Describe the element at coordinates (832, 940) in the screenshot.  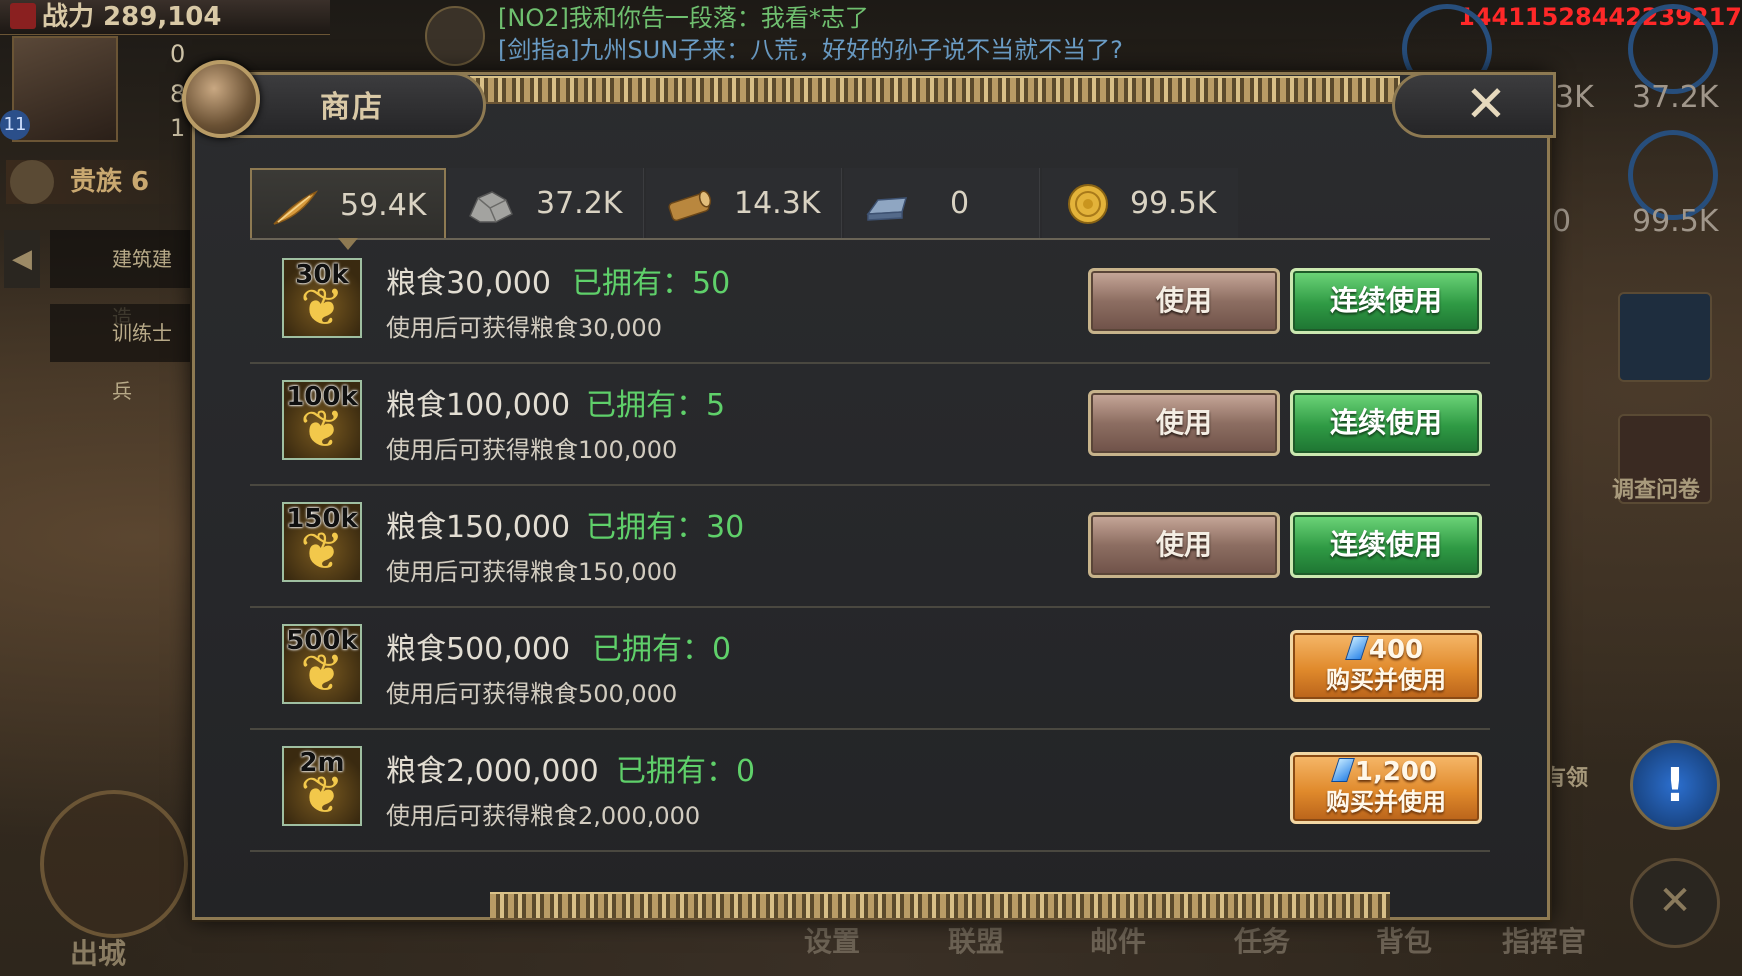
I see `nav-settings: 设置` at that location.